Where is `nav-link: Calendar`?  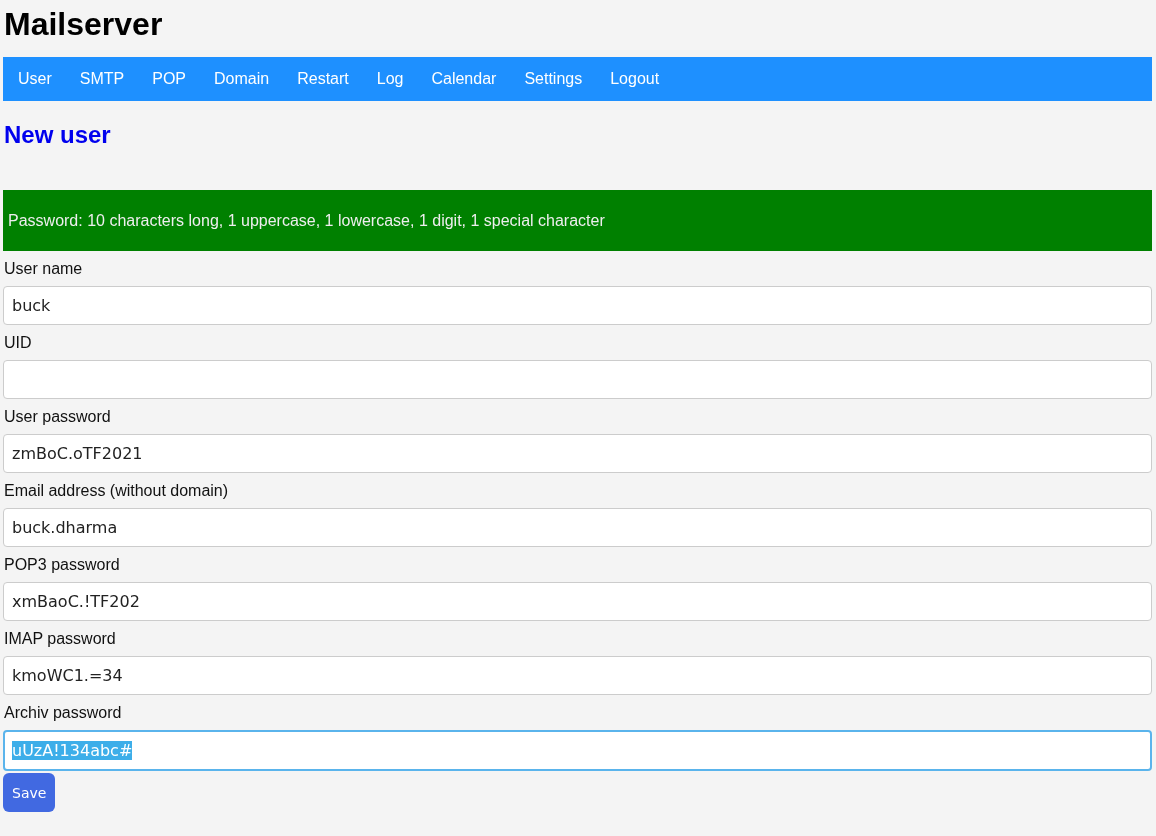 nav-link: Calendar is located at coordinates (464, 79).